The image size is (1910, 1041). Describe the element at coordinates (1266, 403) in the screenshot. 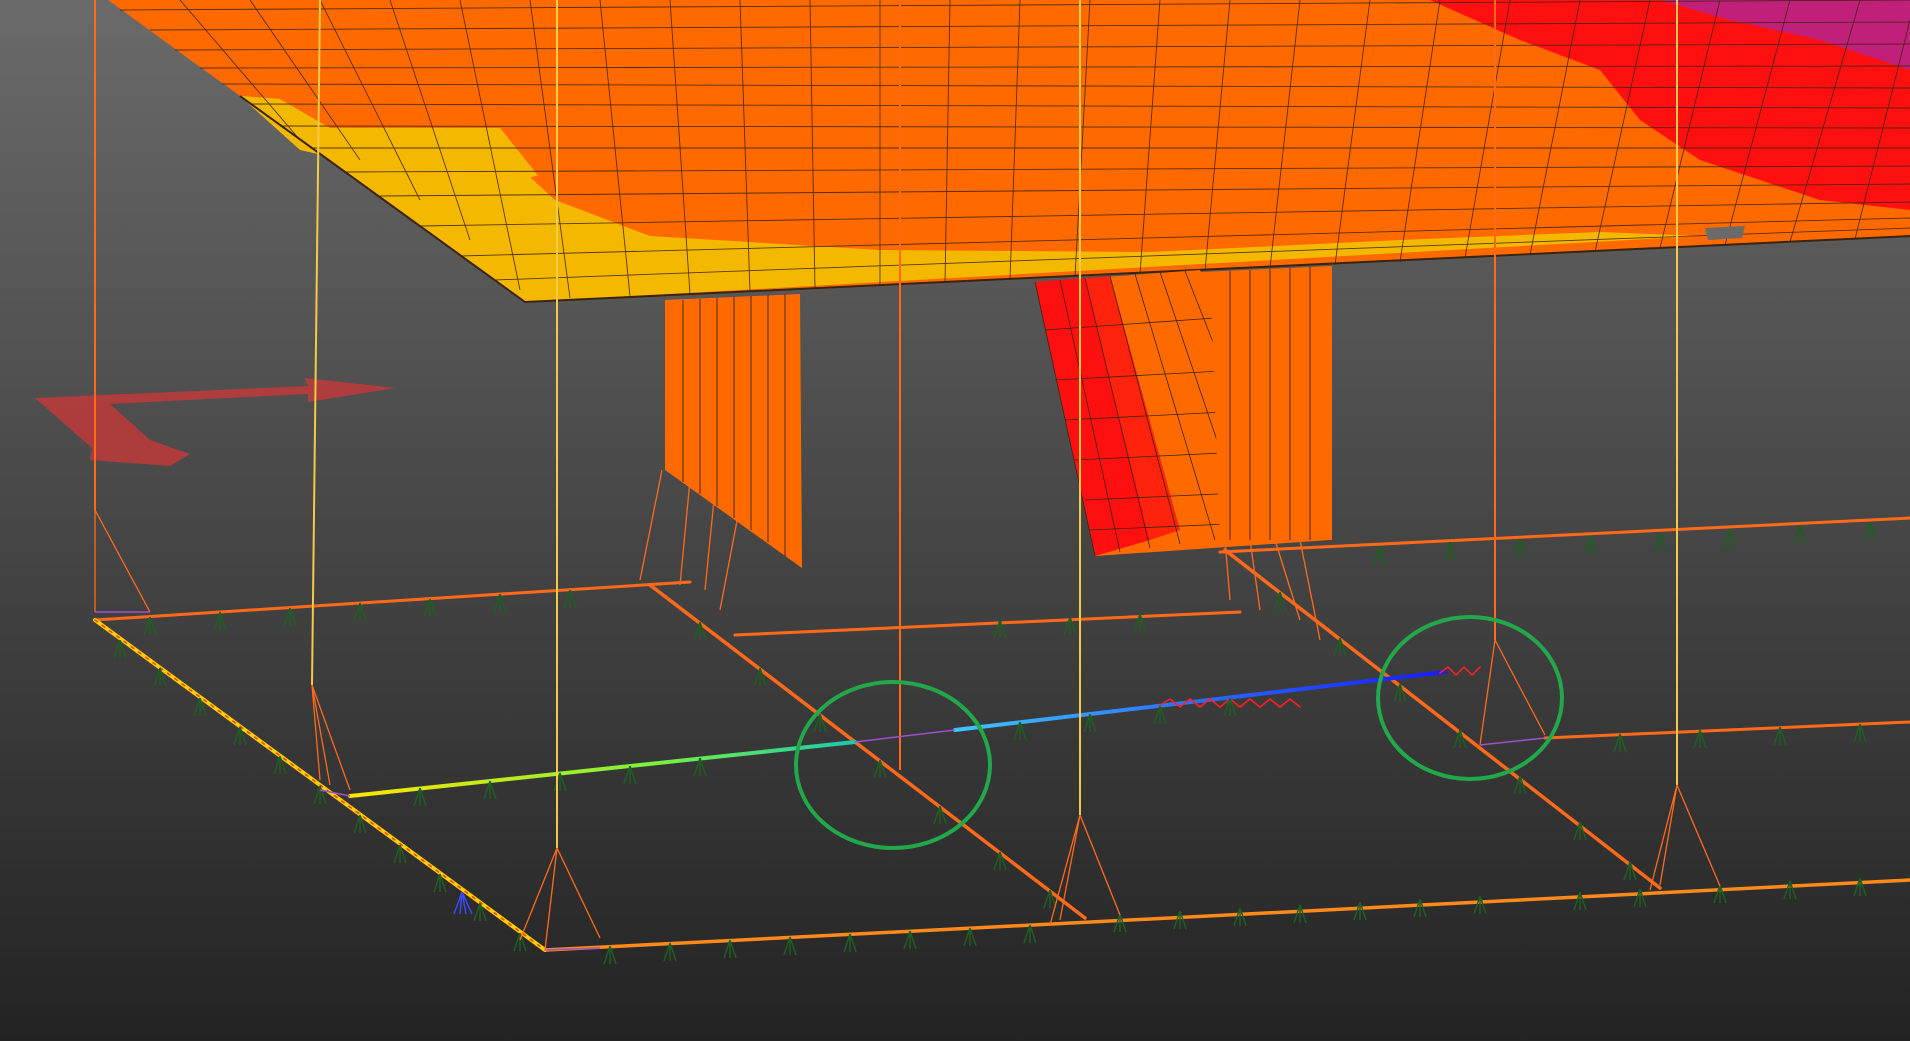

I see `wall-right-flat` at that location.